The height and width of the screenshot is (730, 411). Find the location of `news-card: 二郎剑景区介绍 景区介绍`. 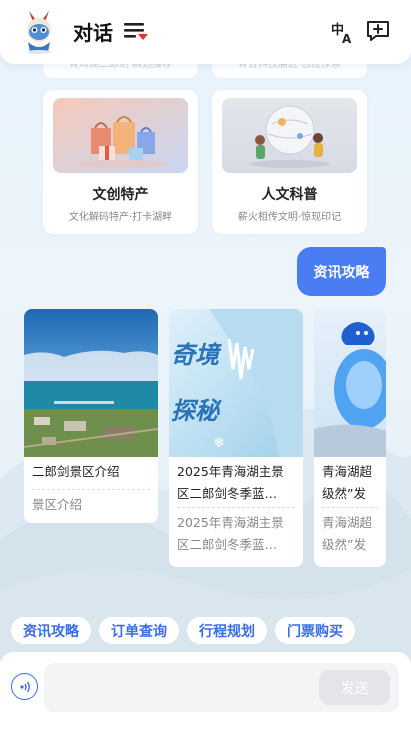

news-card: 二郎剑景区介绍 景区介绍 is located at coordinates (91, 416).